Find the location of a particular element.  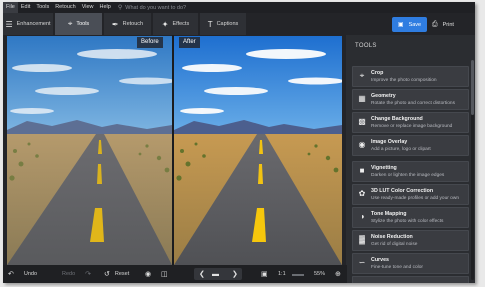

tab-enhancement: ☰ Enhancement is located at coordinates (28, 24).